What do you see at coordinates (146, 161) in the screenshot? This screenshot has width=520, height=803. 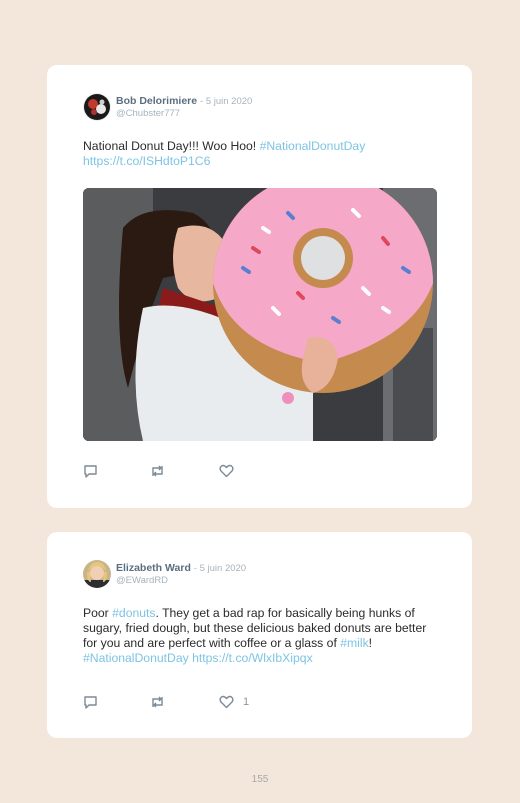 I see `url-link: https://t.co/ISHdtoP1C6` at bounding box center [146, 161].